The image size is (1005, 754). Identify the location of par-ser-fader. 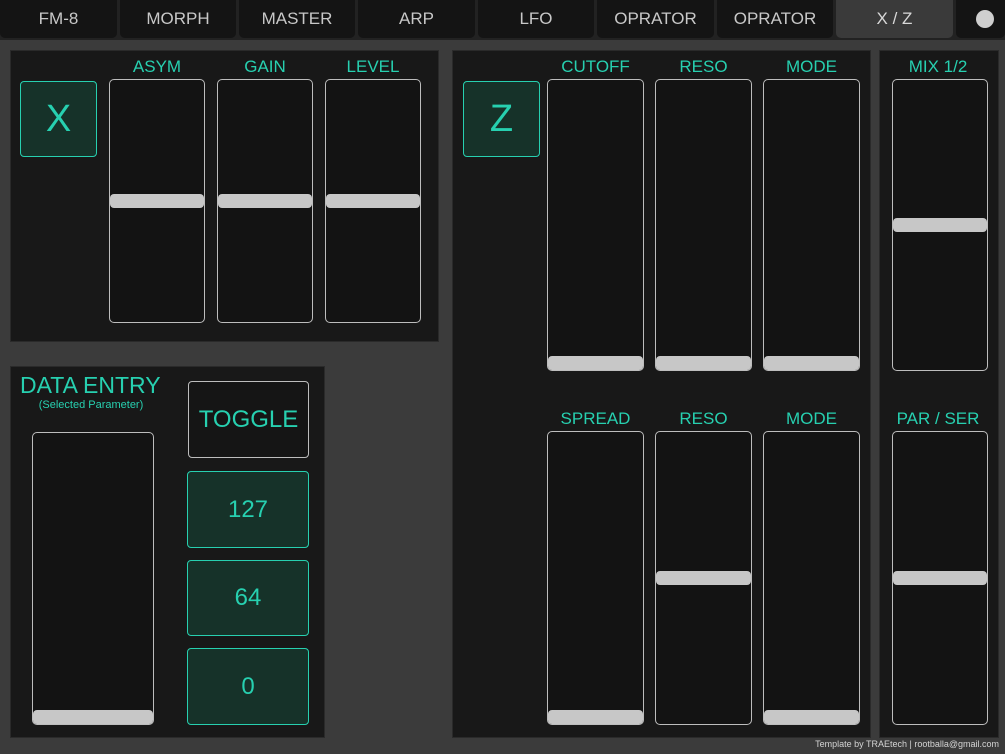
(940, 578).